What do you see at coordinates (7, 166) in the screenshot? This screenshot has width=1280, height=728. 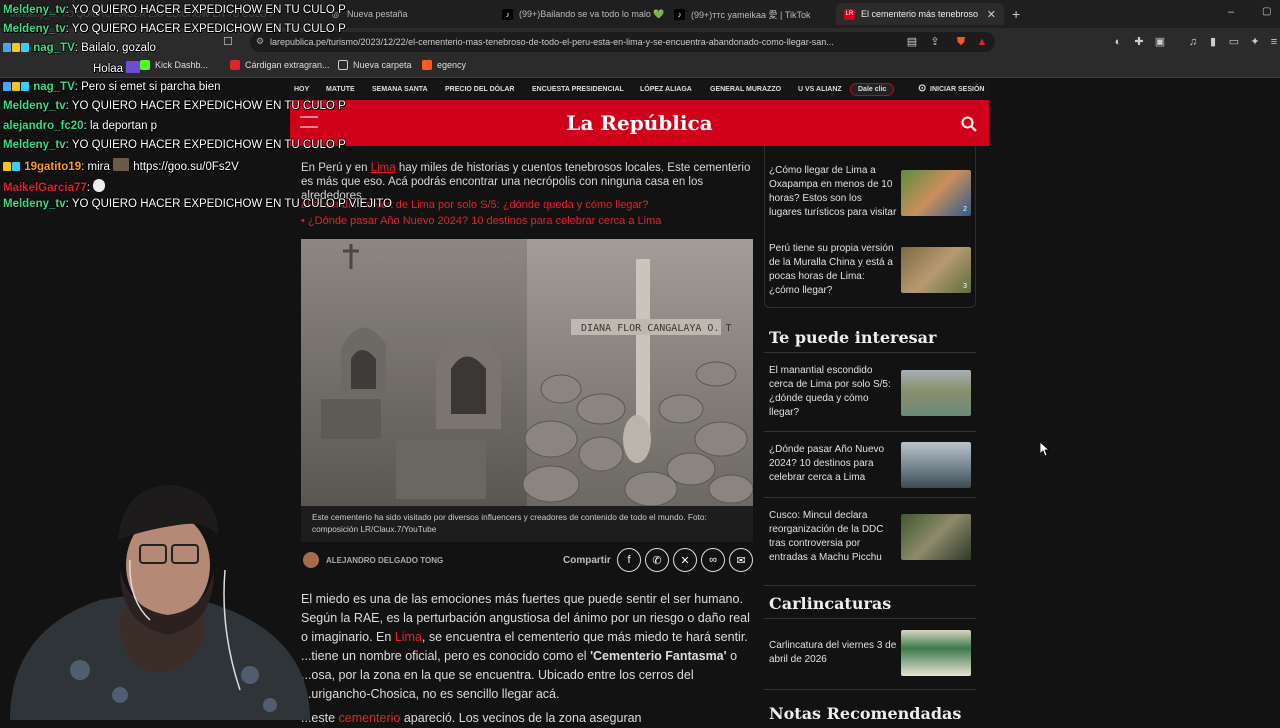 I see `crown-badge-icon` at bounding box center [7, 166].